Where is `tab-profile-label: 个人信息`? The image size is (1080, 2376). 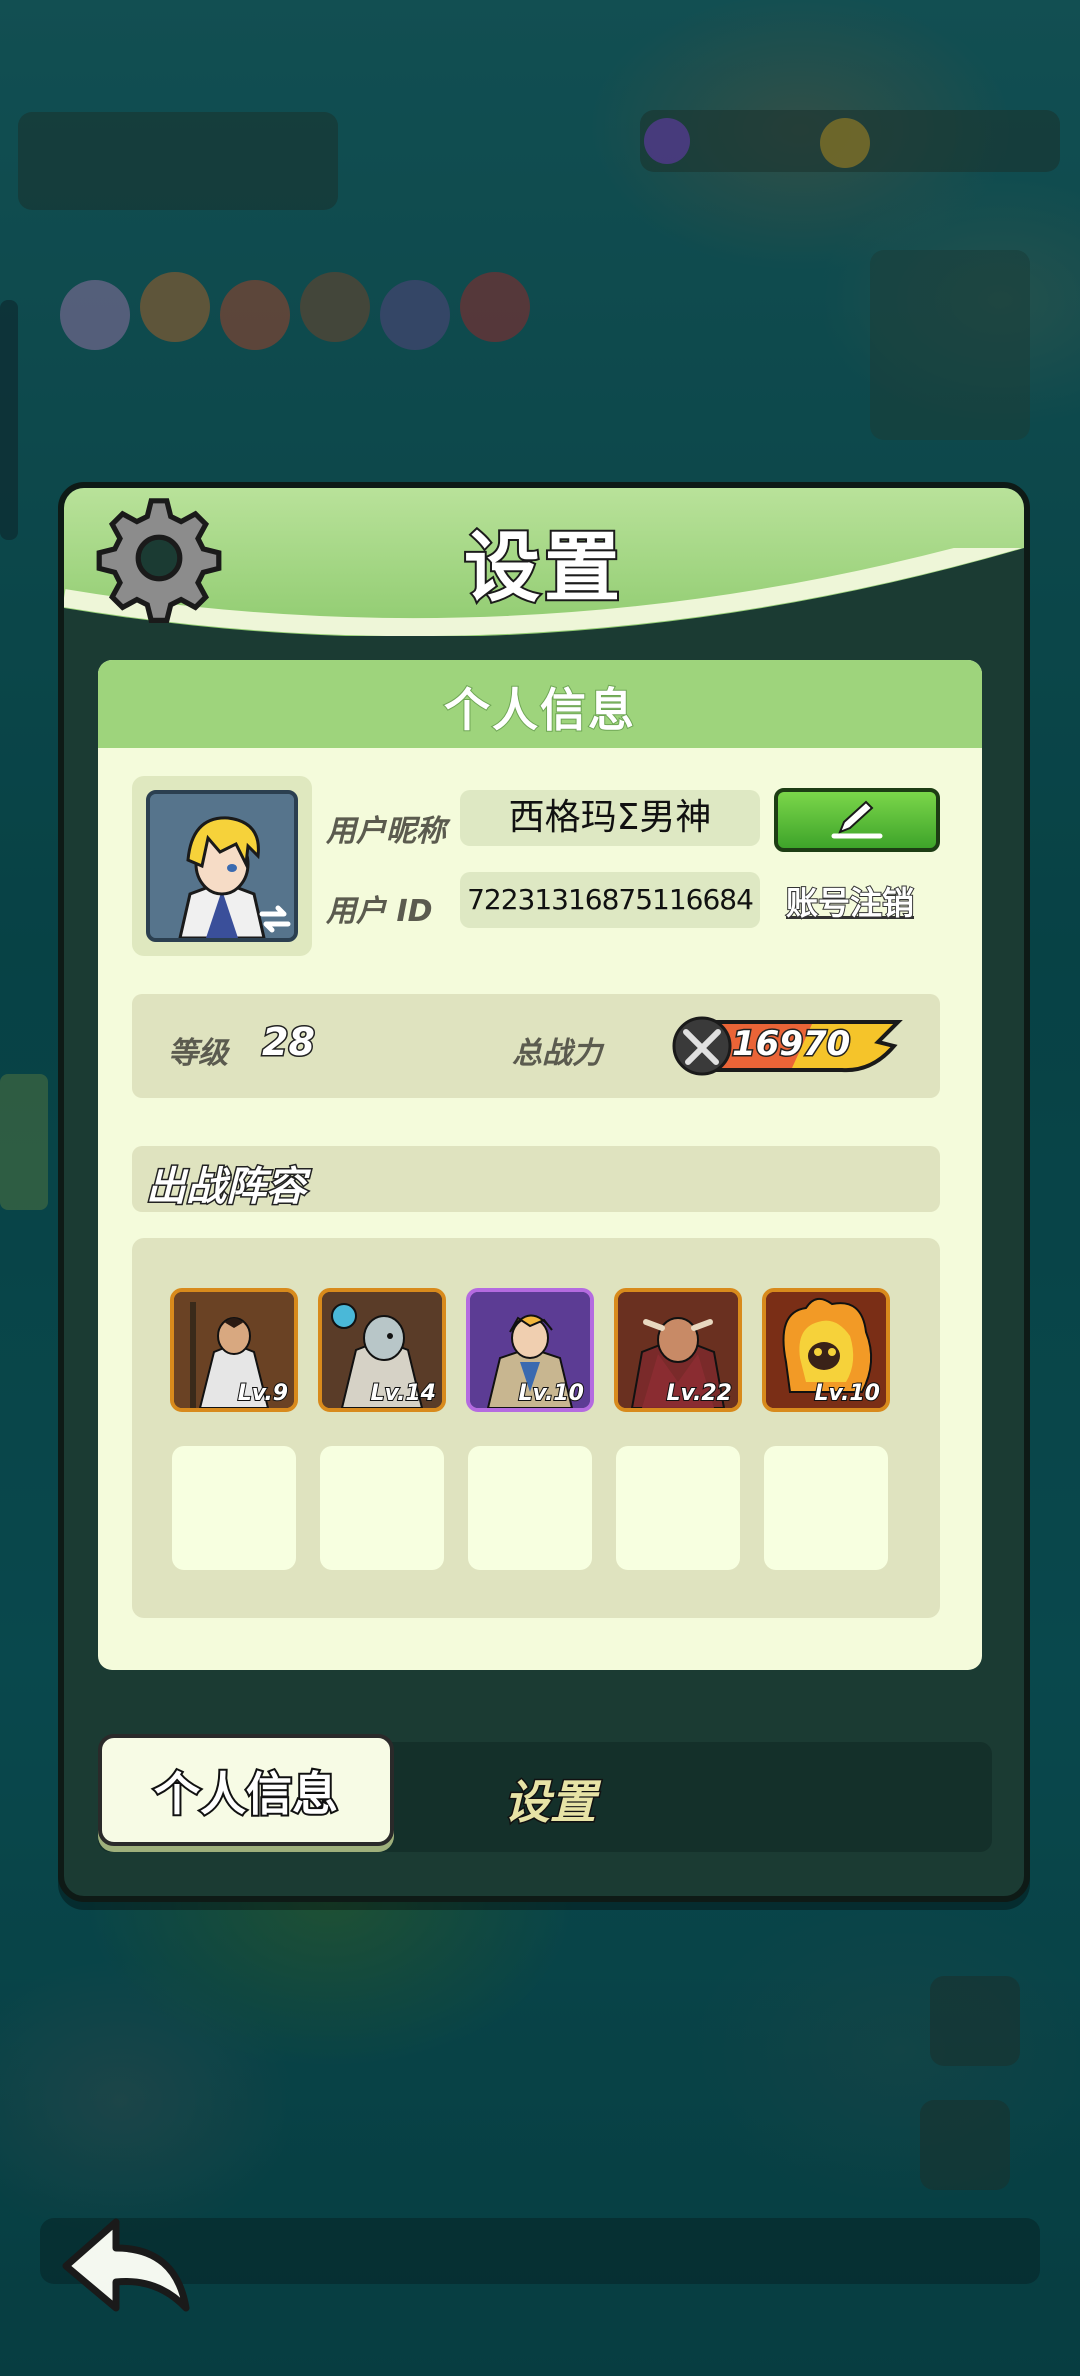
tab-profile-label: 个人信息 is located at coordinates (246, 1794).